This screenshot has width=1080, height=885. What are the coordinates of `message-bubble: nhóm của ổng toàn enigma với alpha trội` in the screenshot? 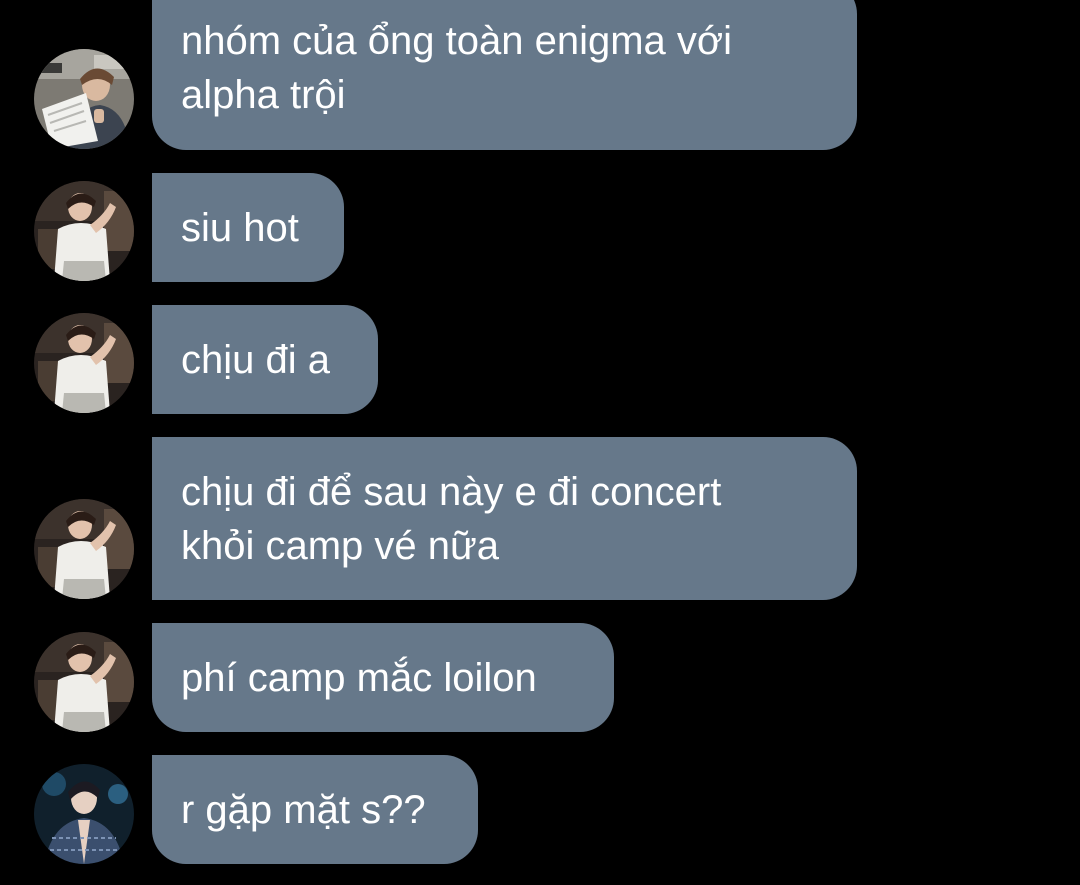 It's located at (504, 75).